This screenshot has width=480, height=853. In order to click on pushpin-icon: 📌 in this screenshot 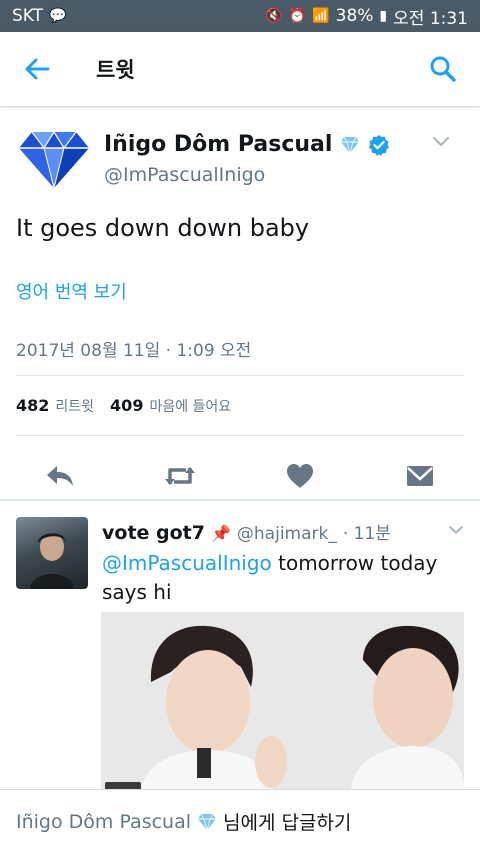, I will do `click(220, 533)`.